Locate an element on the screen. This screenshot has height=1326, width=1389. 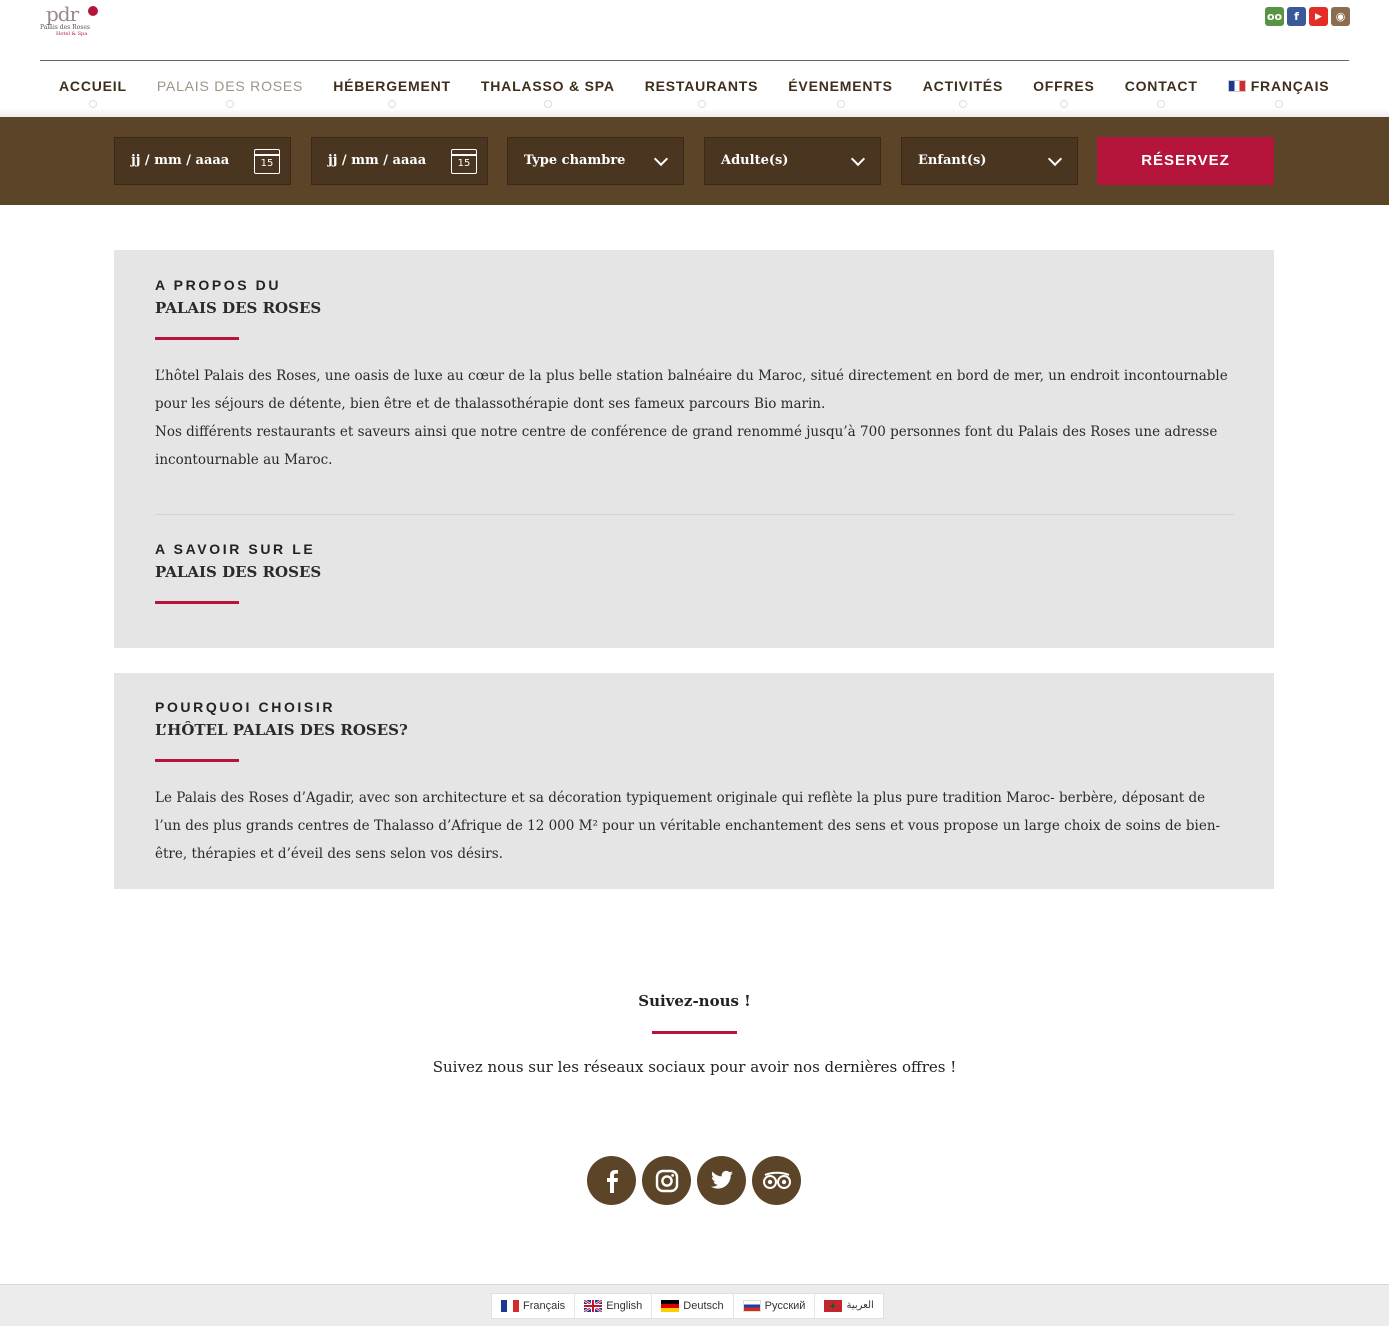
nav-thalasso-spa: THALASSO & SPA is located at coordinates (548, 90).